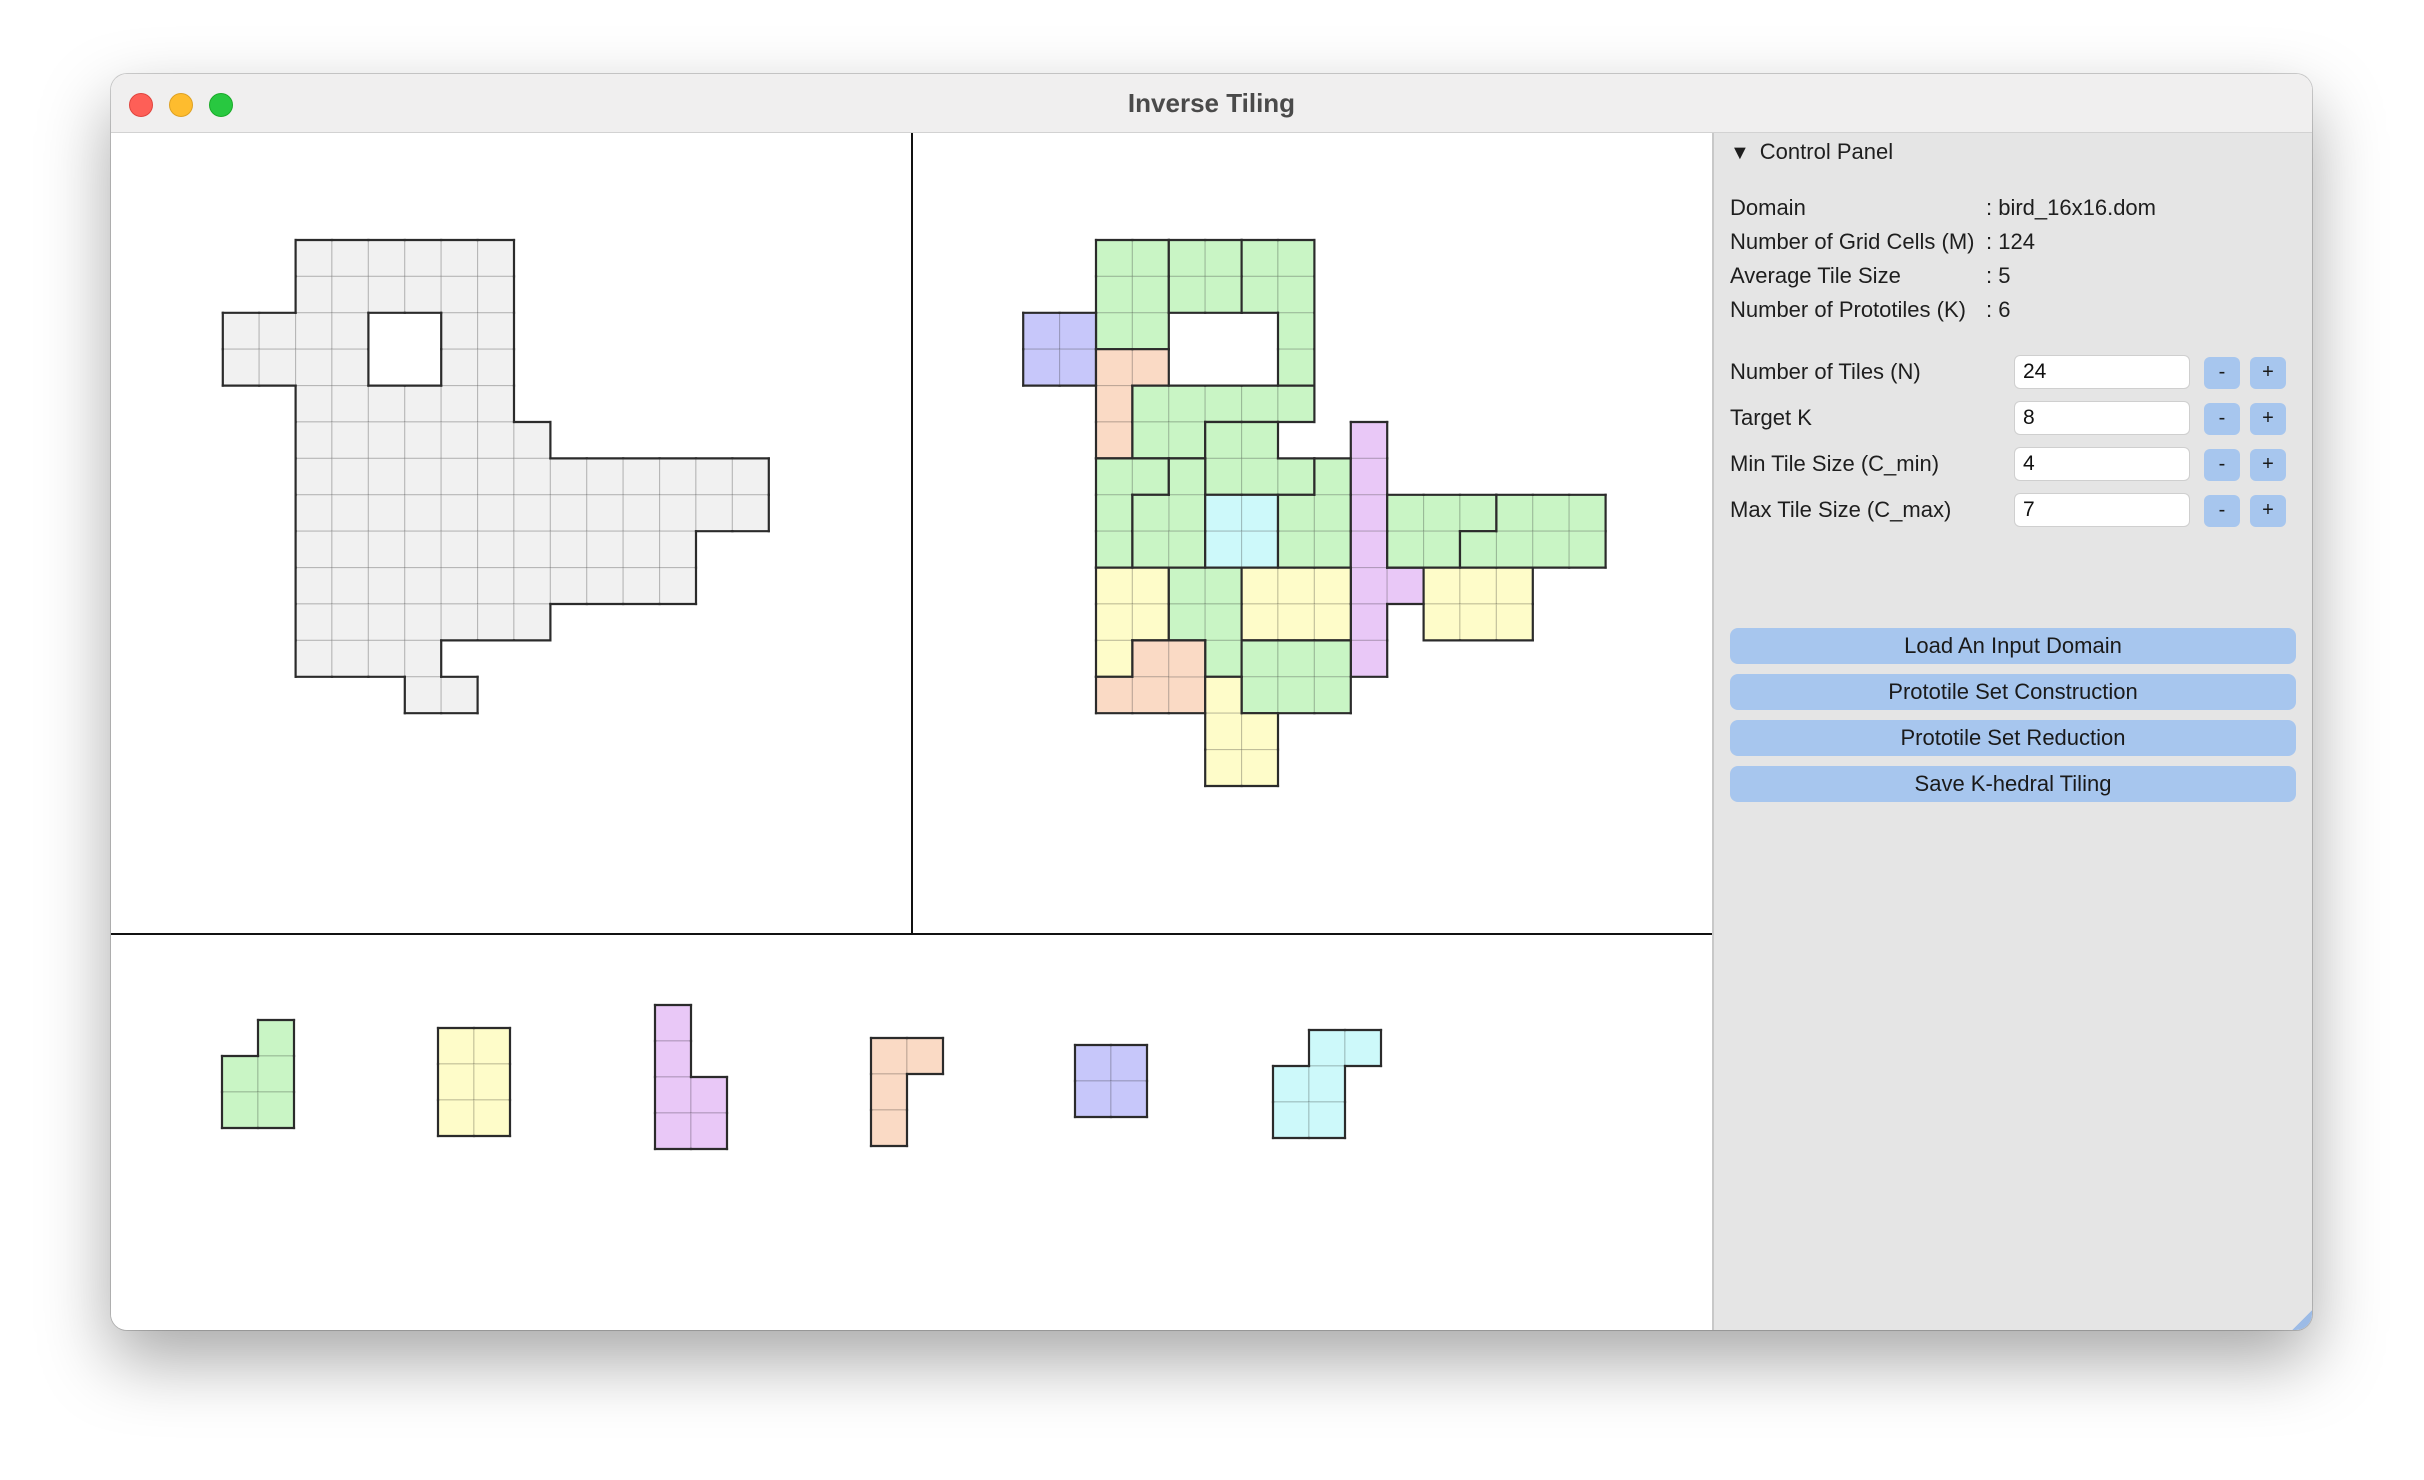 The height and width of the screenshot is (1480, 2424). I want to click on info-value: : 124, so click(2010, 241).